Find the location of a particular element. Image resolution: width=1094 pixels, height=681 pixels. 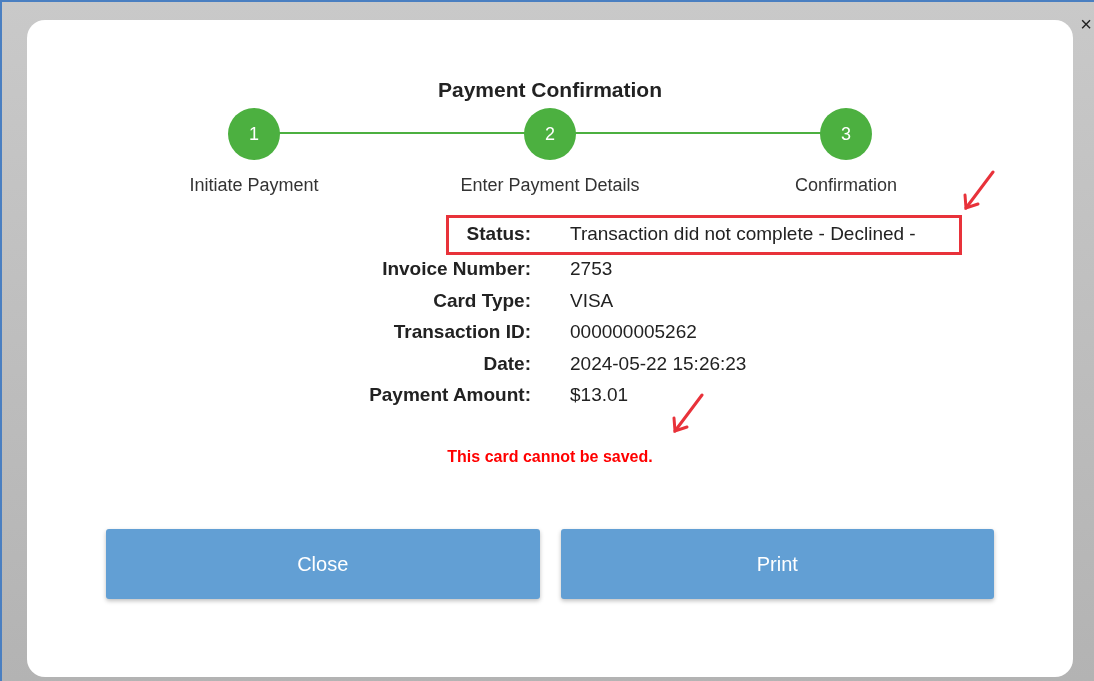

detail-value: VISA is located at coordinates (592, 300).